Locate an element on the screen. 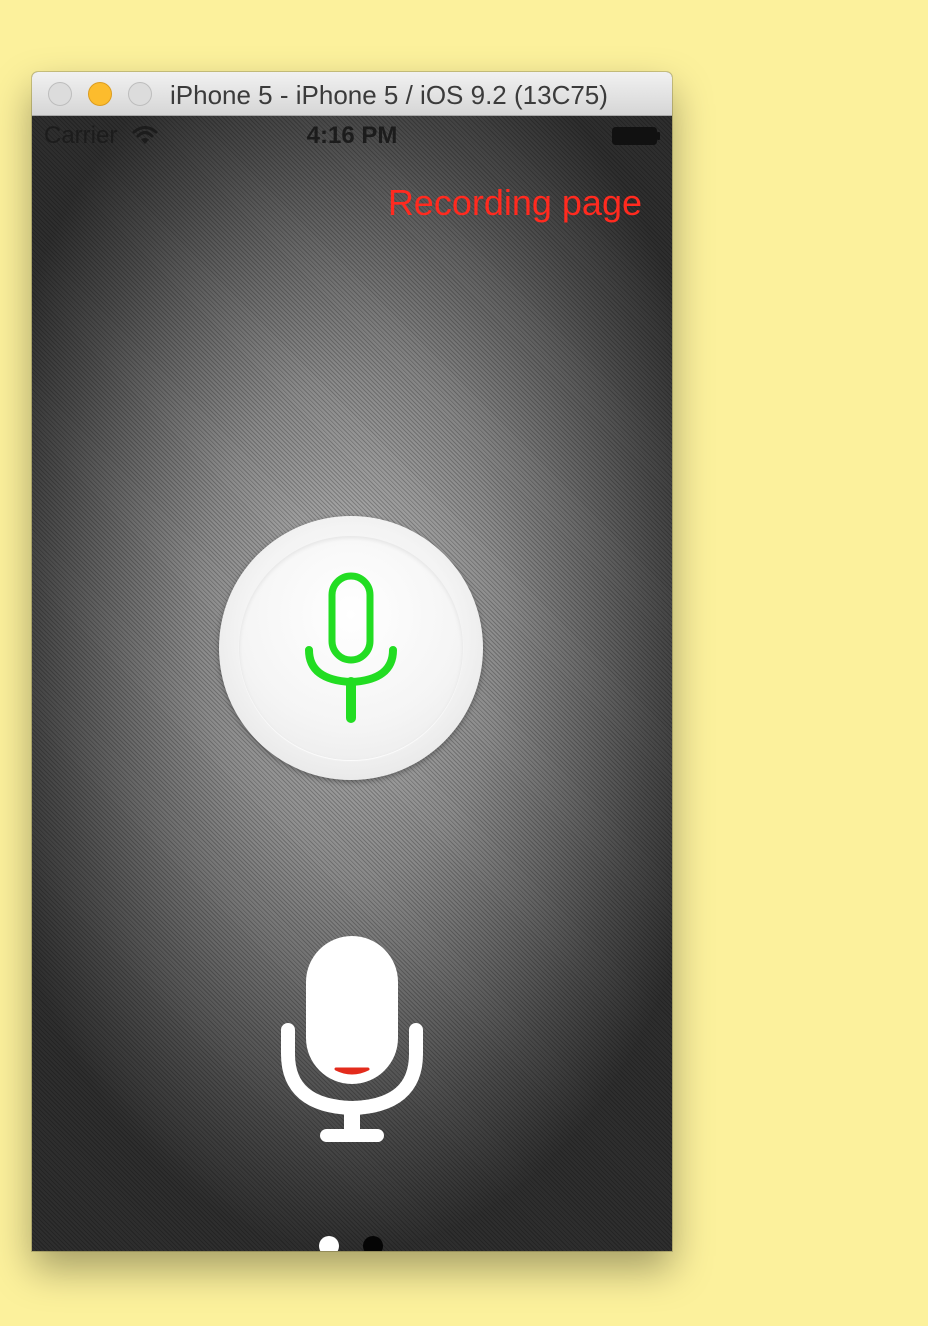 This screenshot has width=928, height=1326. window-titlebar: iPhone 5 - iPhone 5 / iOS 9.2 (13C75) is located at coordinates (352, 94).